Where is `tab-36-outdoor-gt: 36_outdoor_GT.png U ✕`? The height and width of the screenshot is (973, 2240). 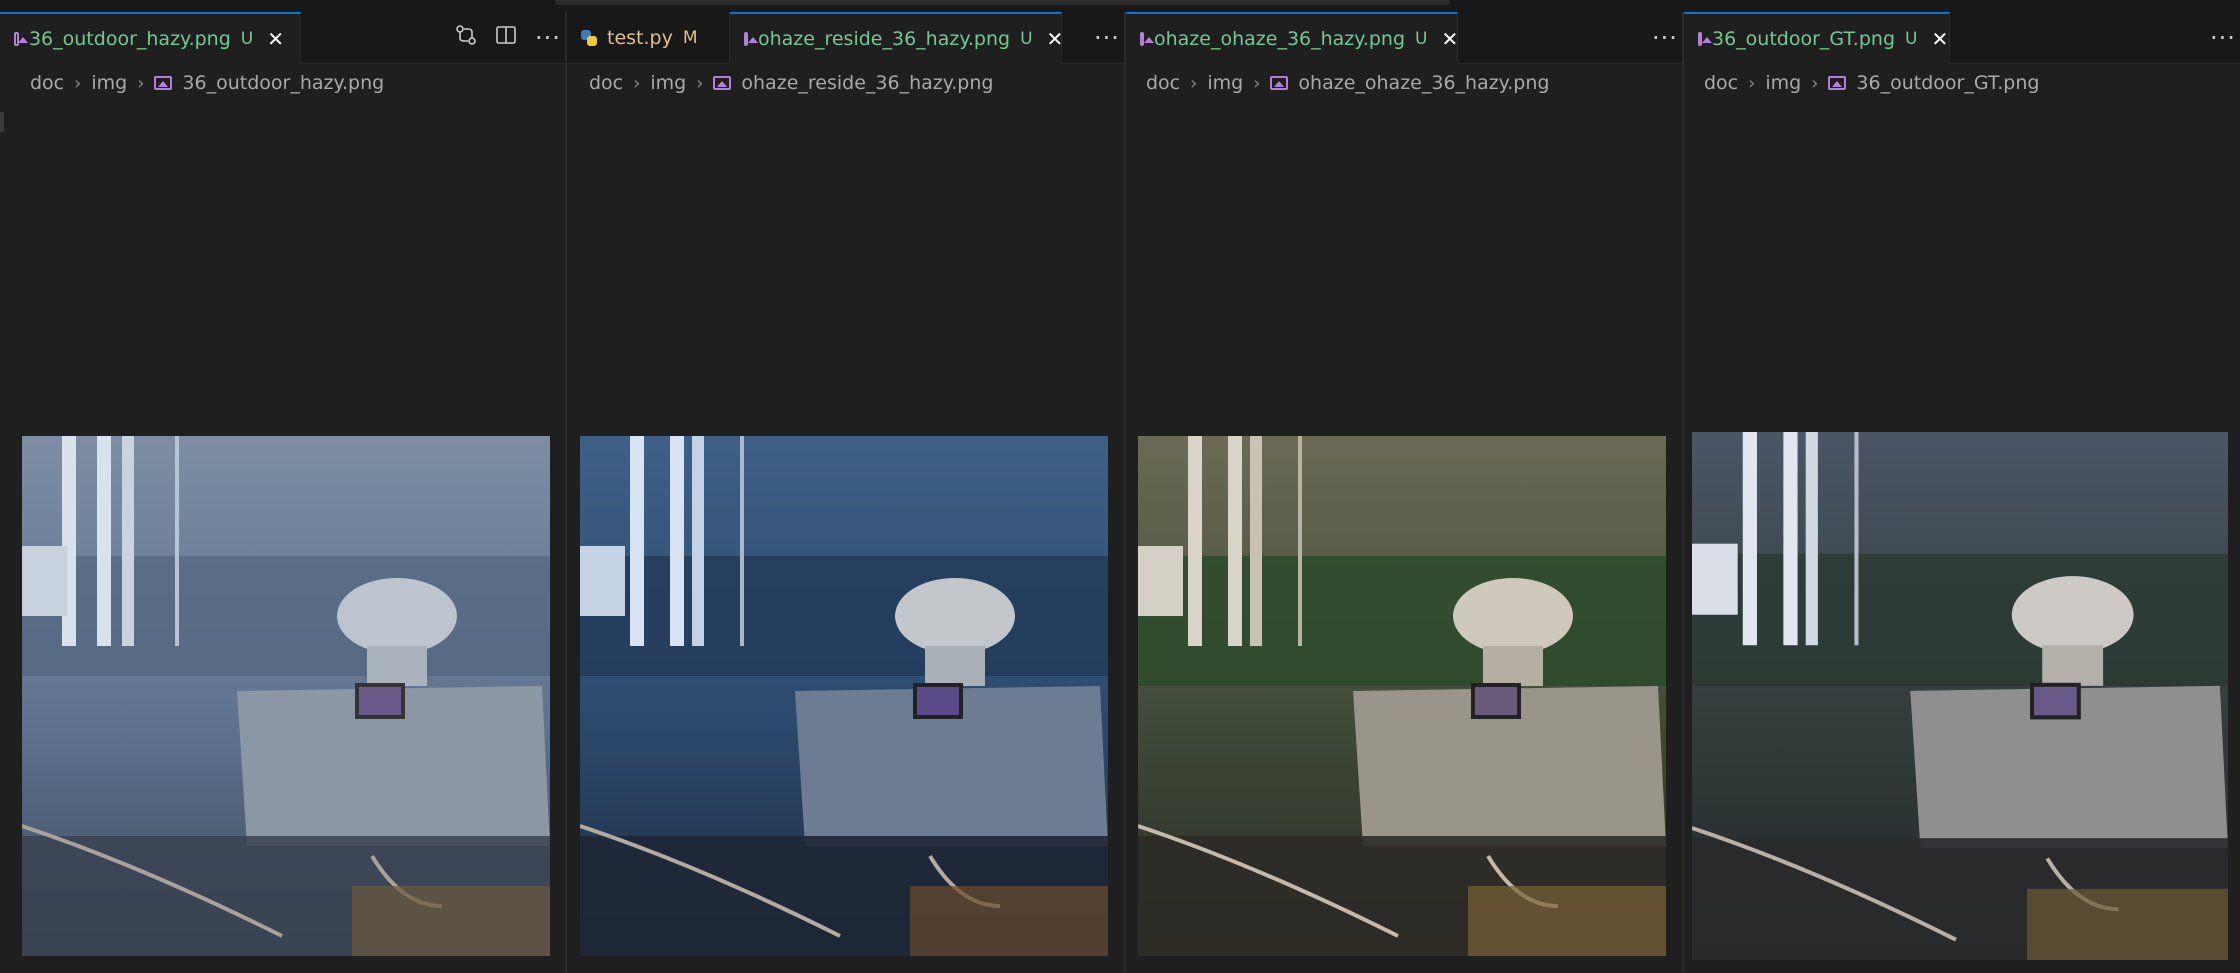
tab-36-outdoor-gt: 36_outdoor_GT.png U ✕ is located at coordinates (1817, 38).